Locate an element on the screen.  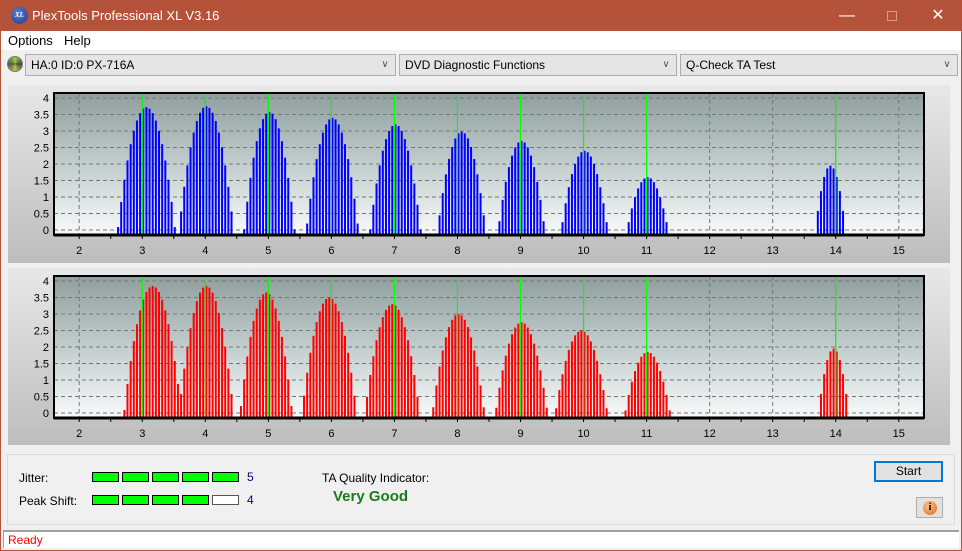
meter-segment is located at coordinates (195, 500).